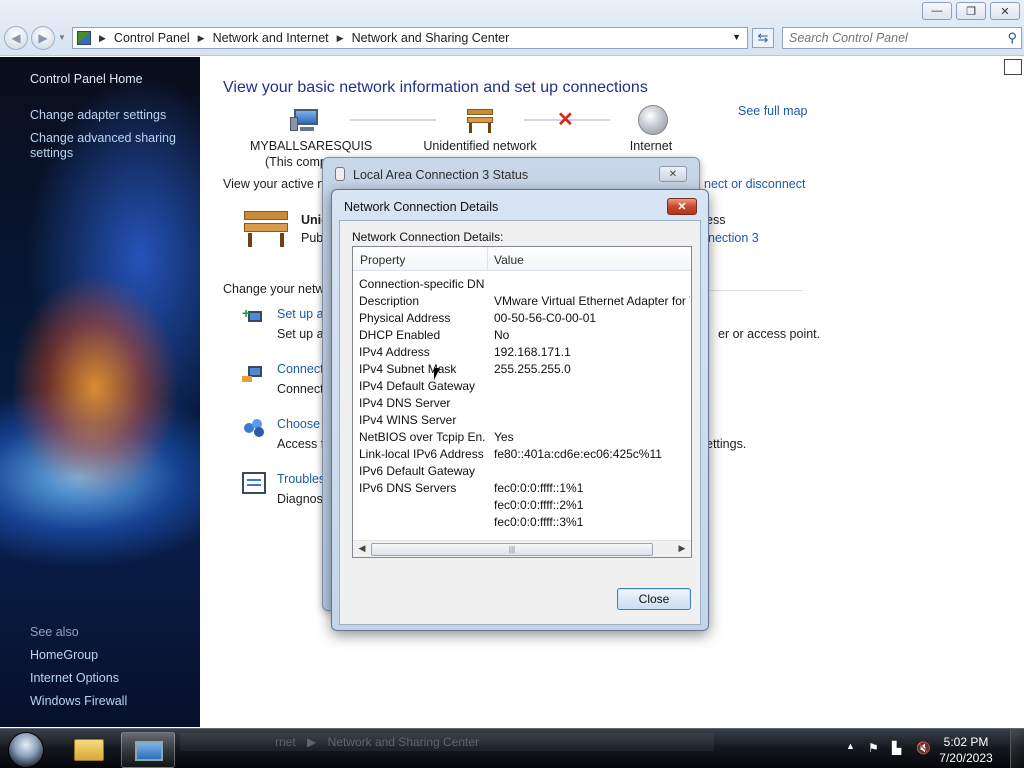 The image size is (1024, 768). What do you see at coordinates (509, 260) in the screenshot?
I see `column-header-value: Value` at bounding box center [509, 260].